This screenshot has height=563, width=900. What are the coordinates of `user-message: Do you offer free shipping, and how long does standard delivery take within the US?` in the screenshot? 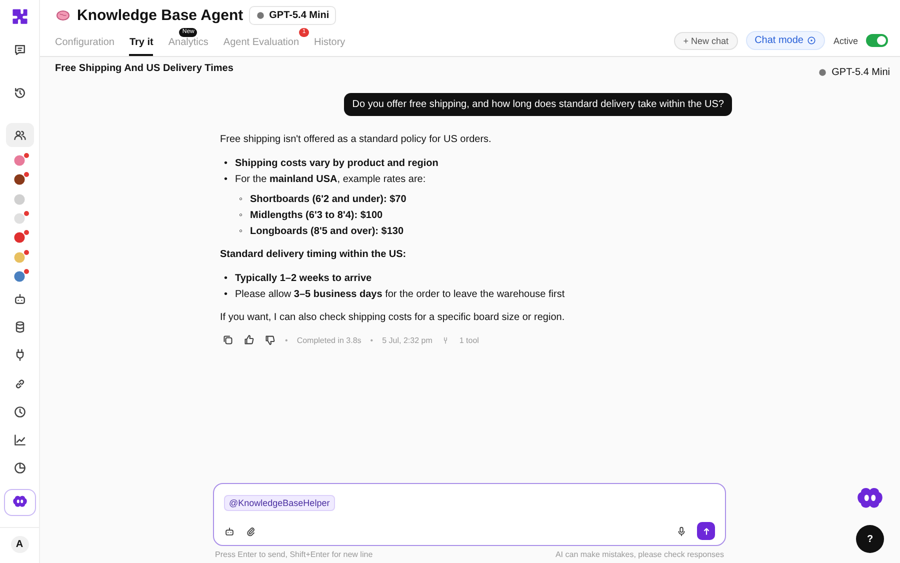 It's located at (538, 104).